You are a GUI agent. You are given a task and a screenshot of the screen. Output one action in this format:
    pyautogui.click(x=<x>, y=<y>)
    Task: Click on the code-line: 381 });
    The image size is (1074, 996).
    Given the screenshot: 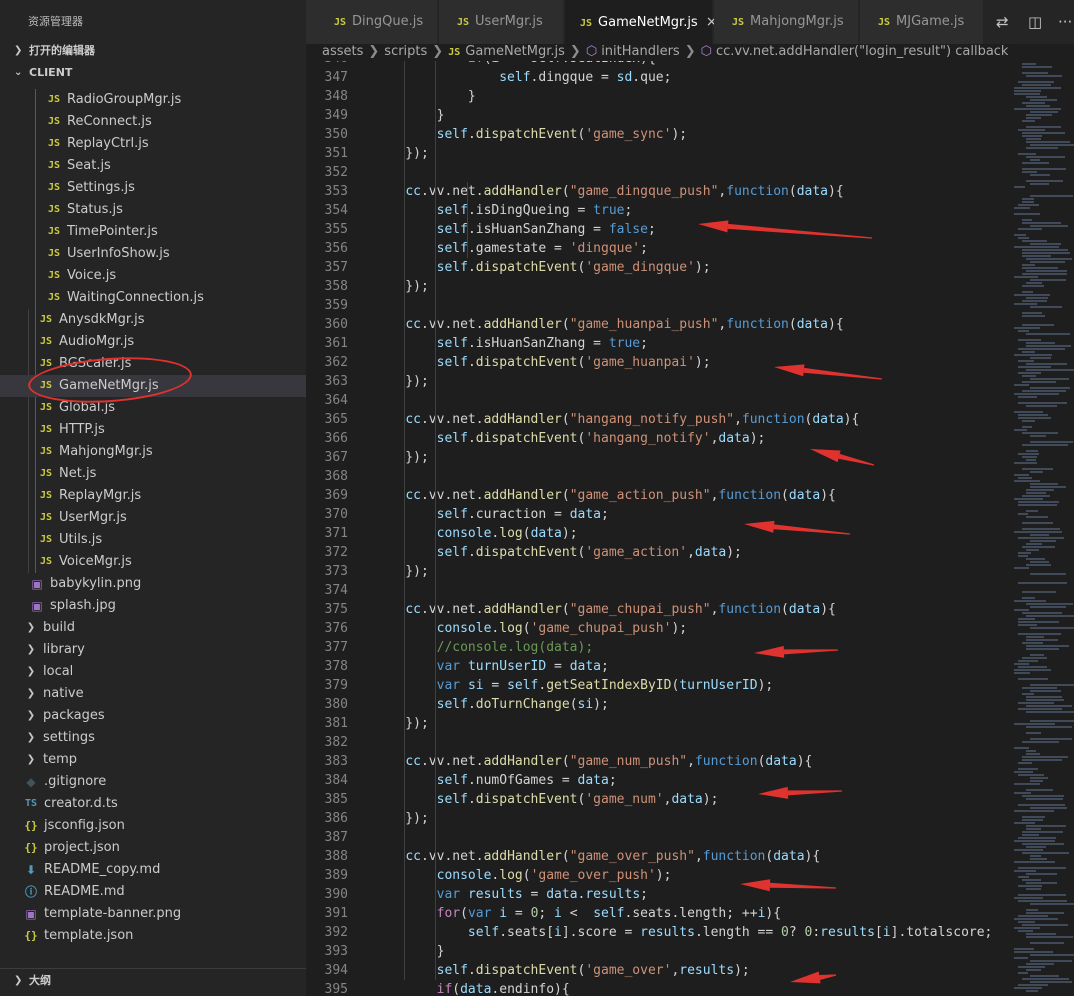 What is the action you would take?
    pyautogui.click(x=656, y=723)
    